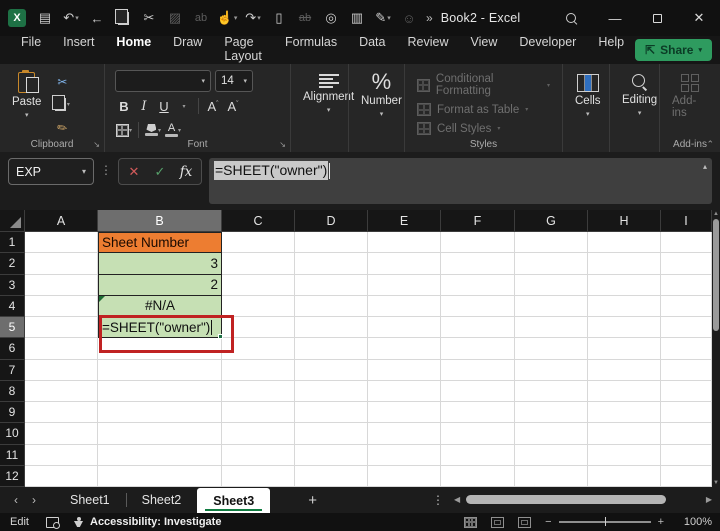 The image size is (720, 531). I want to click on zoom-out-button: −, so click(548, 522).